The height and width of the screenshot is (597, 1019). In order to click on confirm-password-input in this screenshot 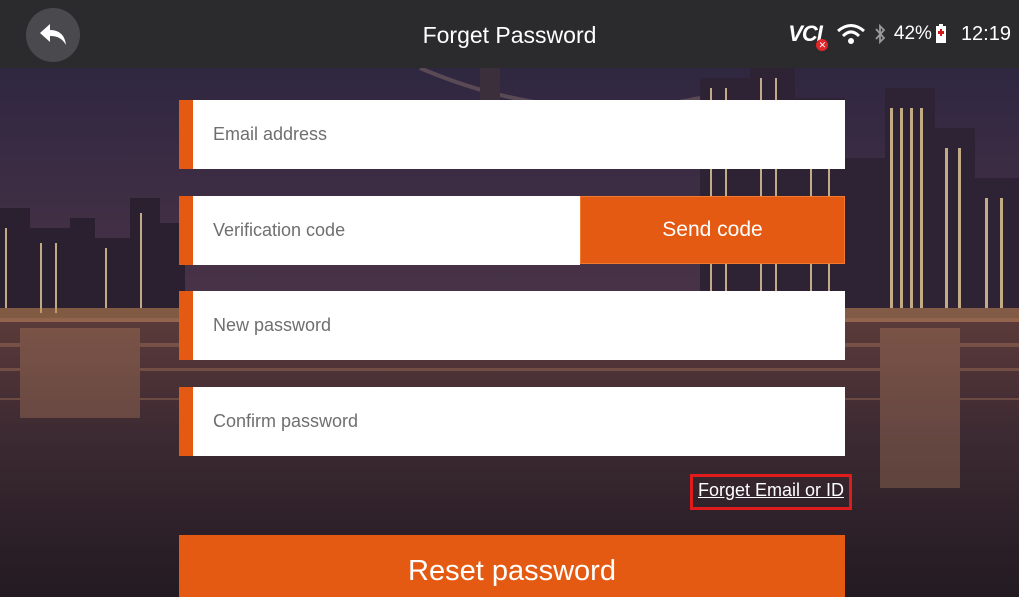, I will do `click(519, 421)`.